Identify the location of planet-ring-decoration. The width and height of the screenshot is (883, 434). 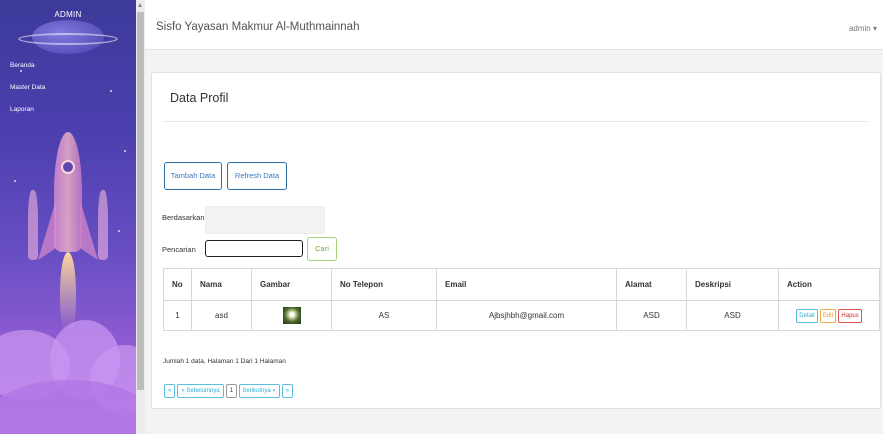
(68, 39).